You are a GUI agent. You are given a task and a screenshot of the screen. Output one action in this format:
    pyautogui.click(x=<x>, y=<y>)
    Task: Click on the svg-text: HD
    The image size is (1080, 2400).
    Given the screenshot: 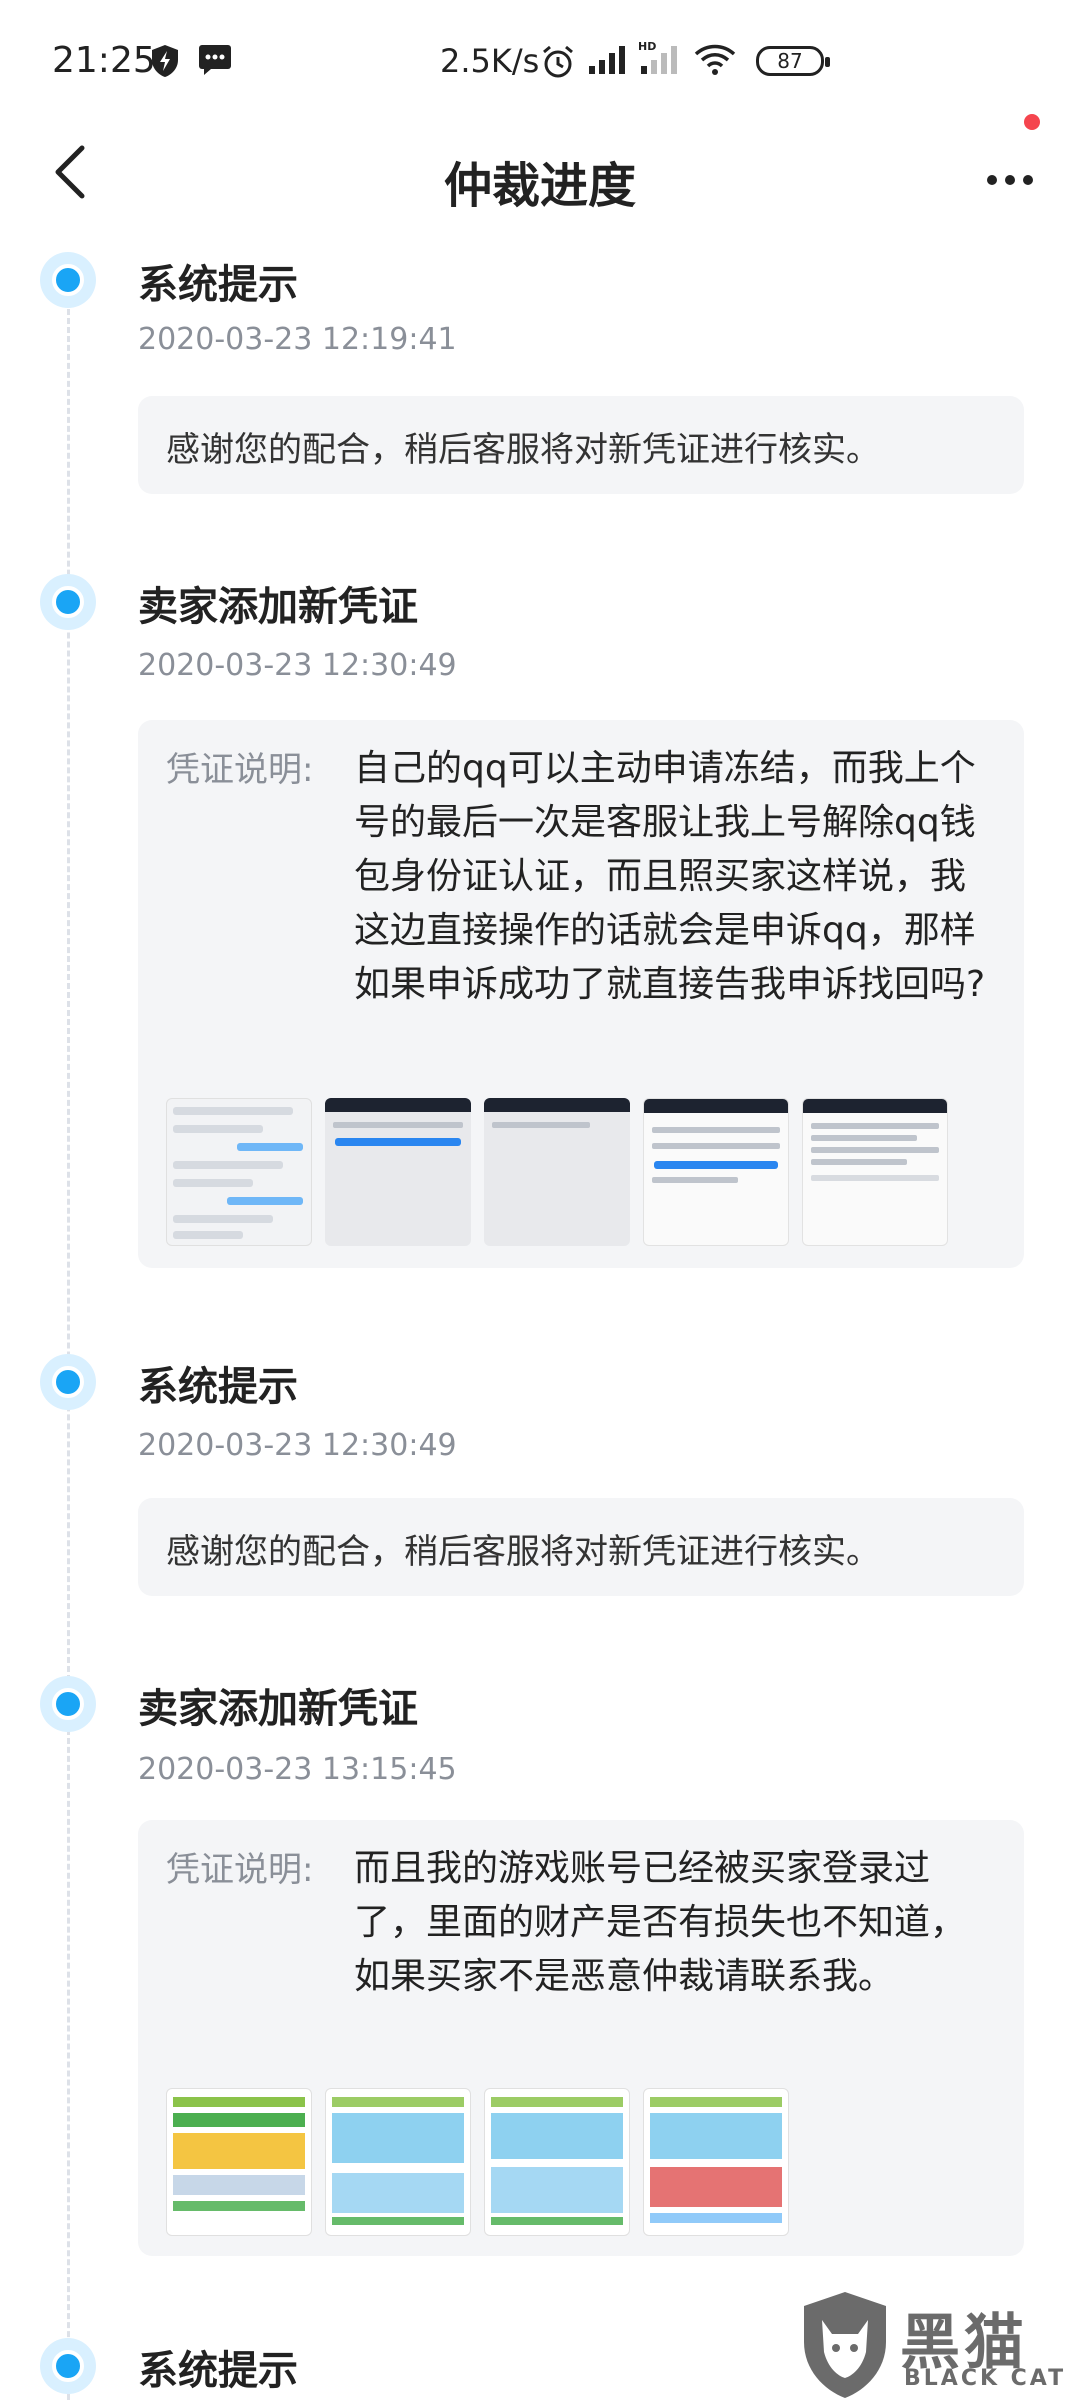 What is the action you would take?
    pyautogui.click(x=647, y=46)
    